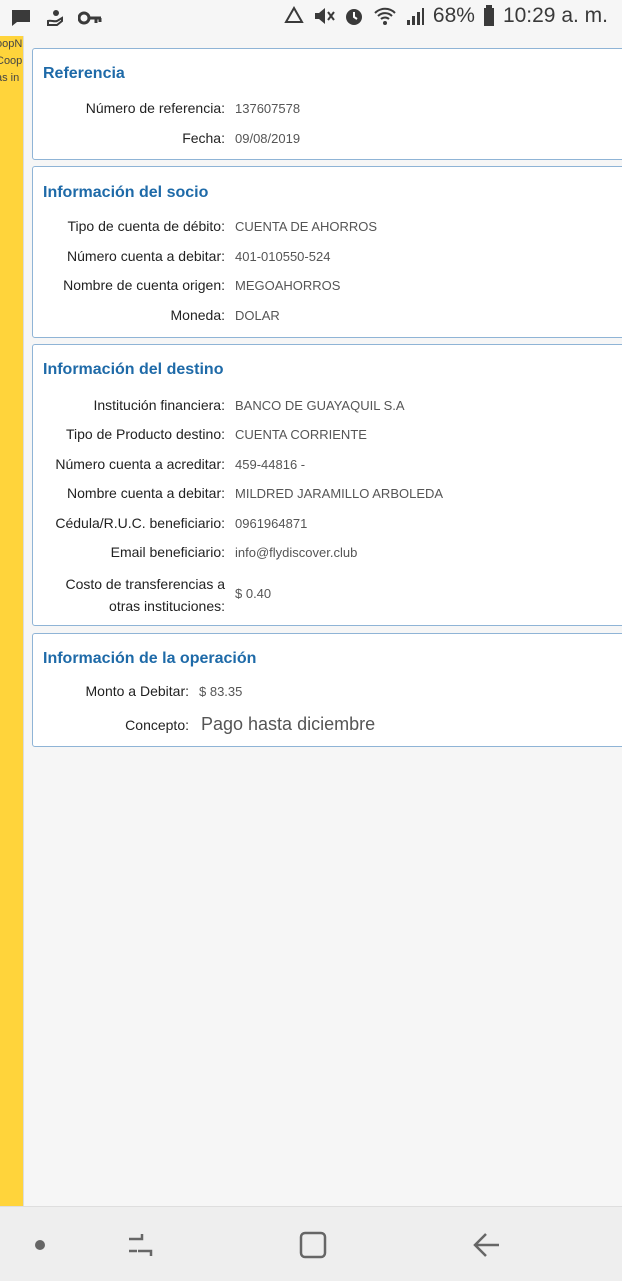  I want to click on row-label: Tipo de cuenta de débito:, so click(146, 226).